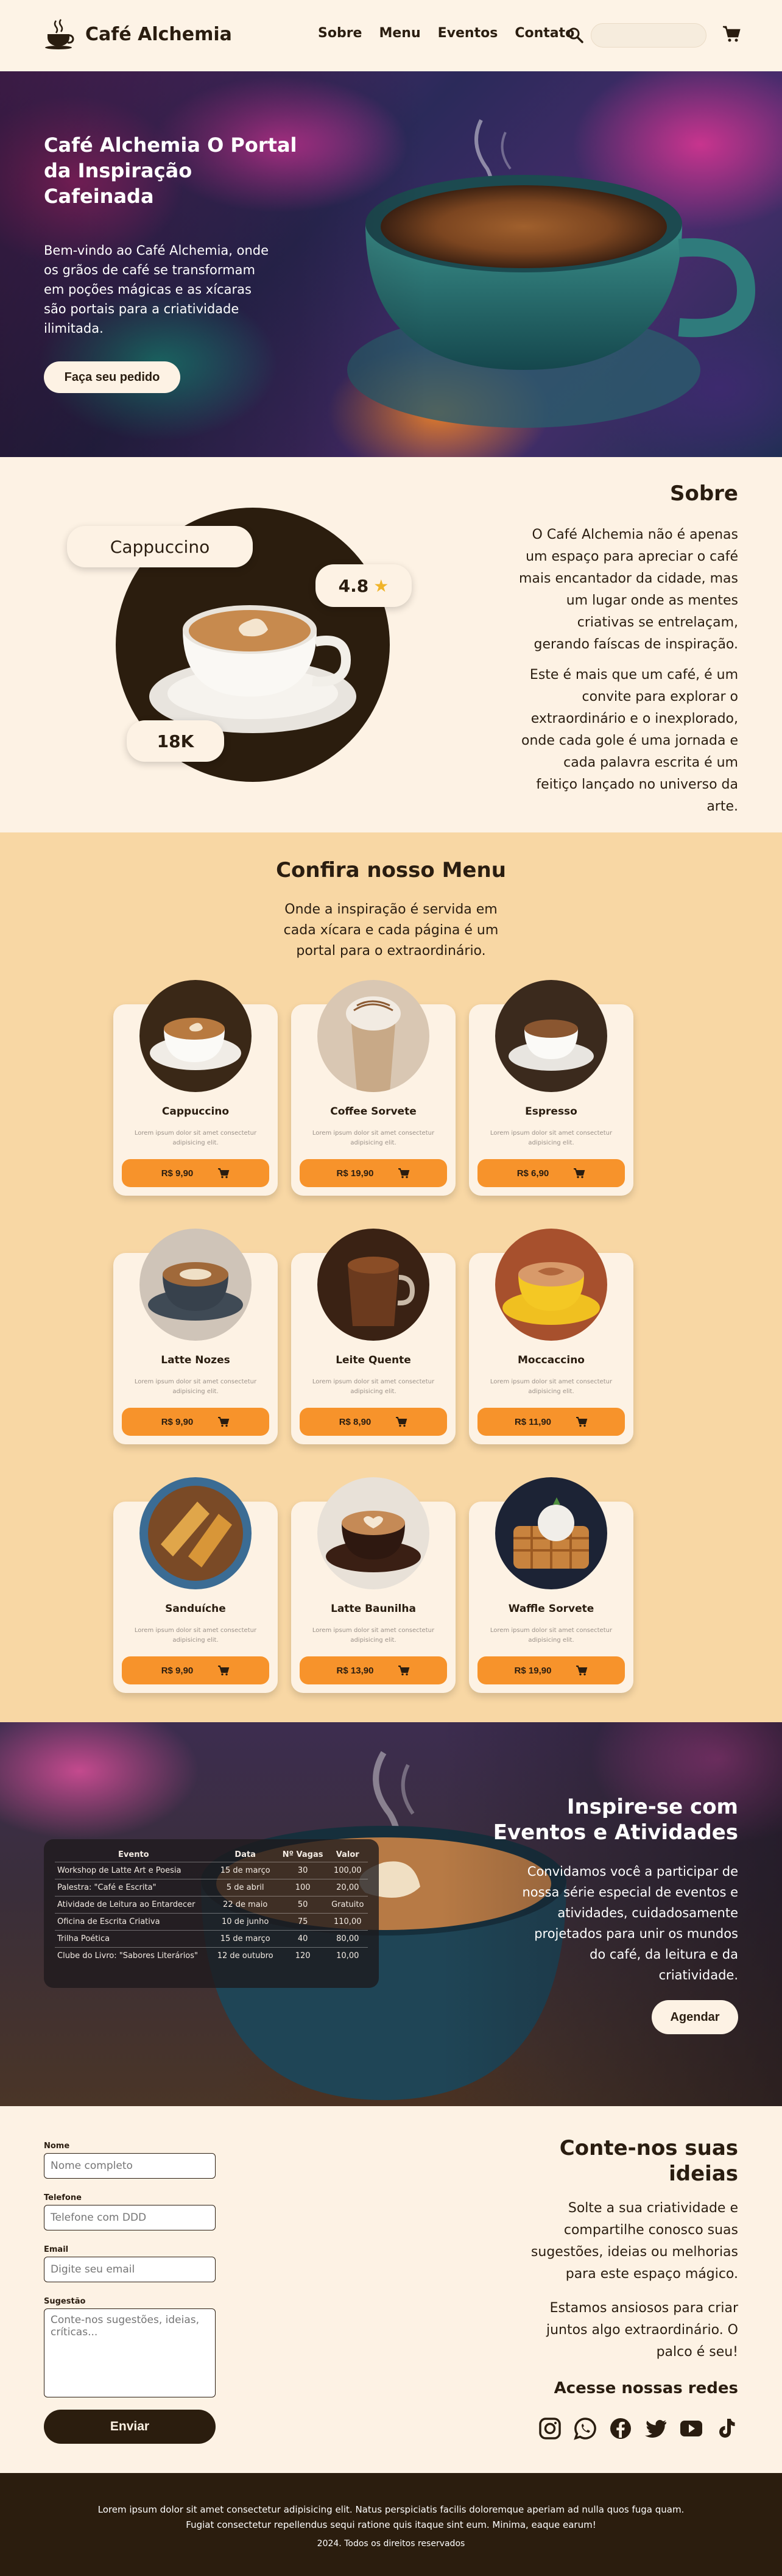 This screenshot has height=2576, width=782. I want to click on event-date: 12 de outubro, so click(245, 1956).